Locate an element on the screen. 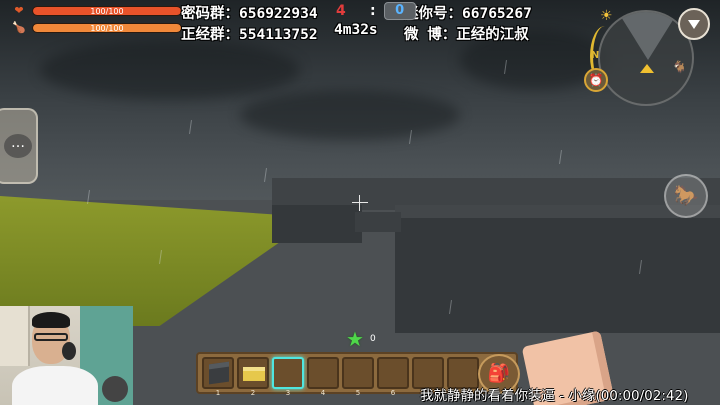  mini-id-text: 迷你号：66765267 is located at coordinates (468, 14).